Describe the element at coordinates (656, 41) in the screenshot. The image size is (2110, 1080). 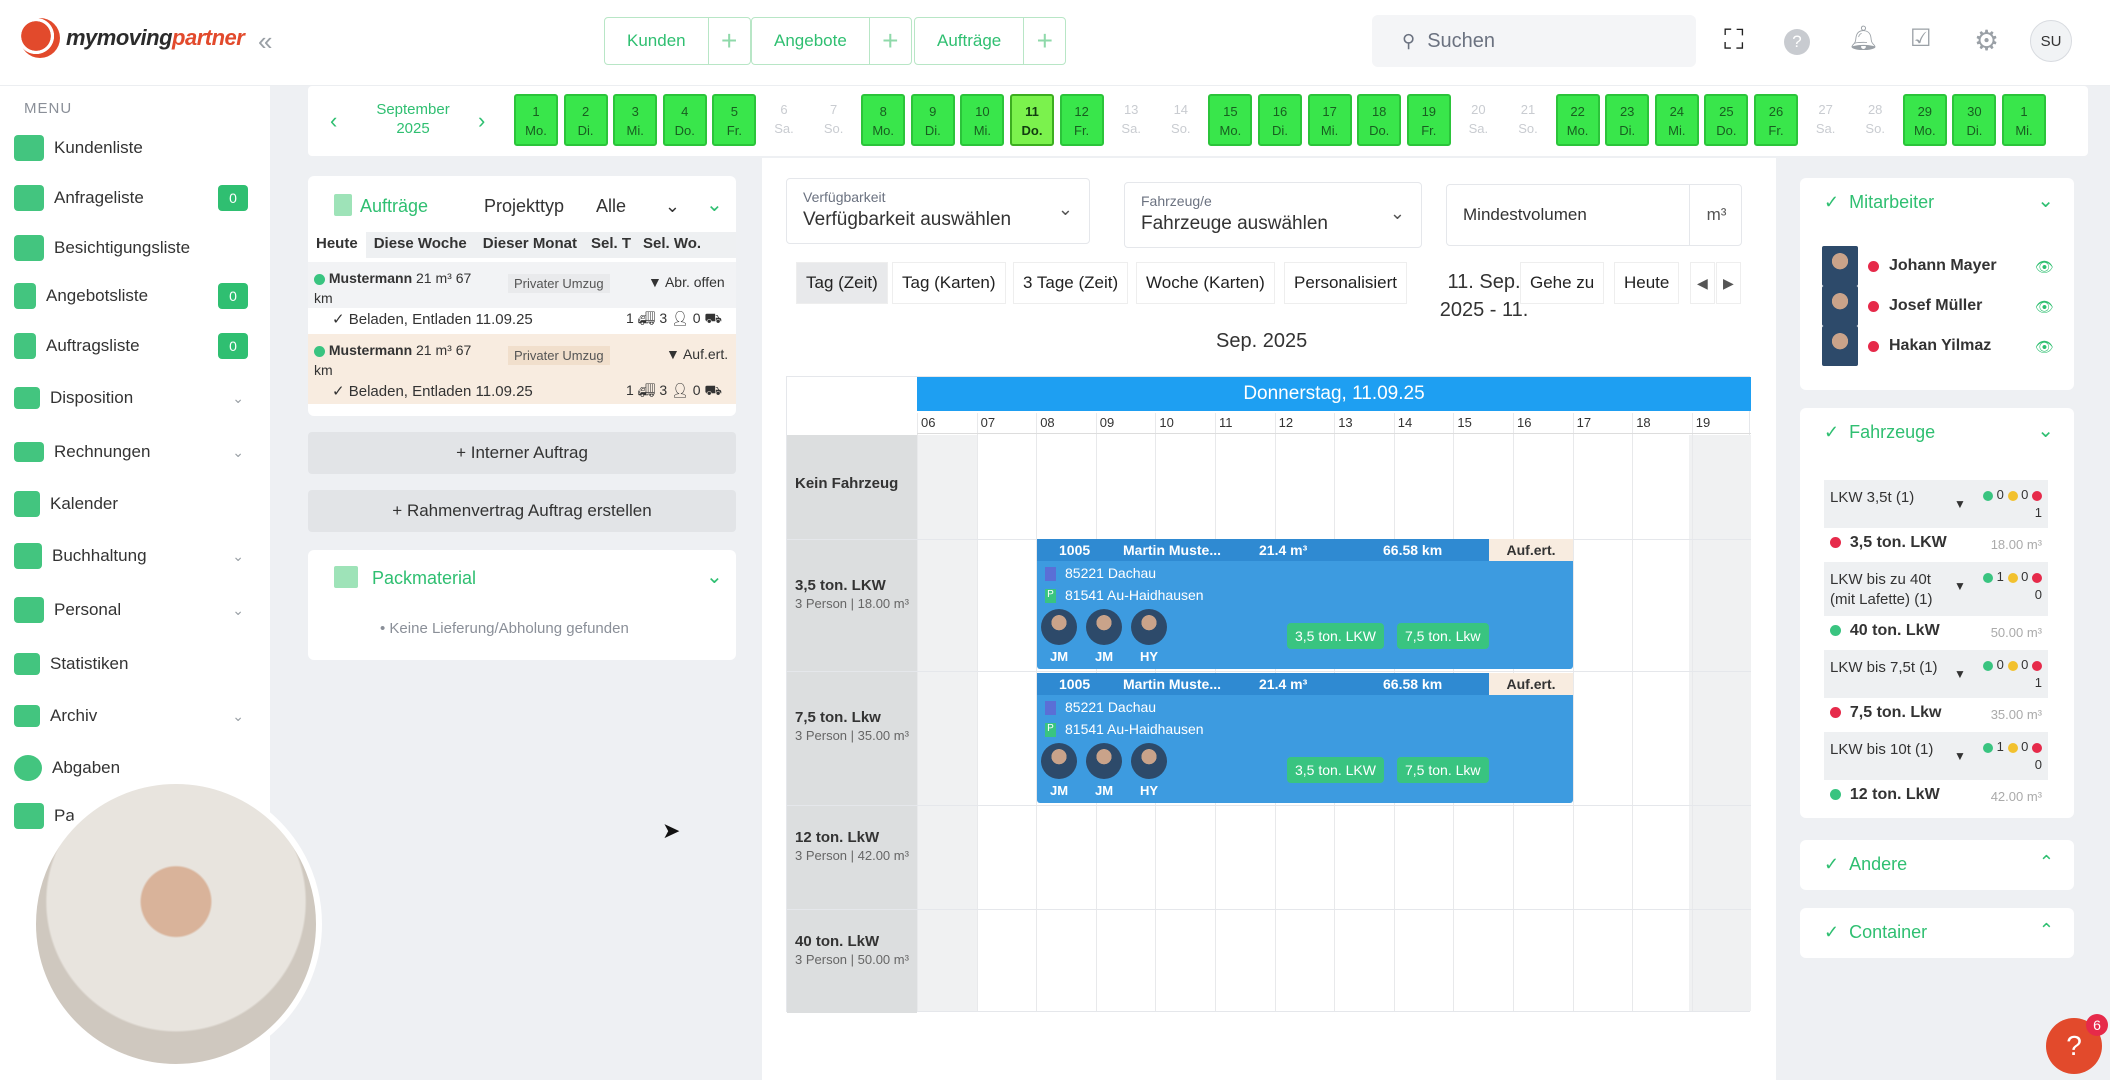
I see `kunden-button: Kunden` at that location.